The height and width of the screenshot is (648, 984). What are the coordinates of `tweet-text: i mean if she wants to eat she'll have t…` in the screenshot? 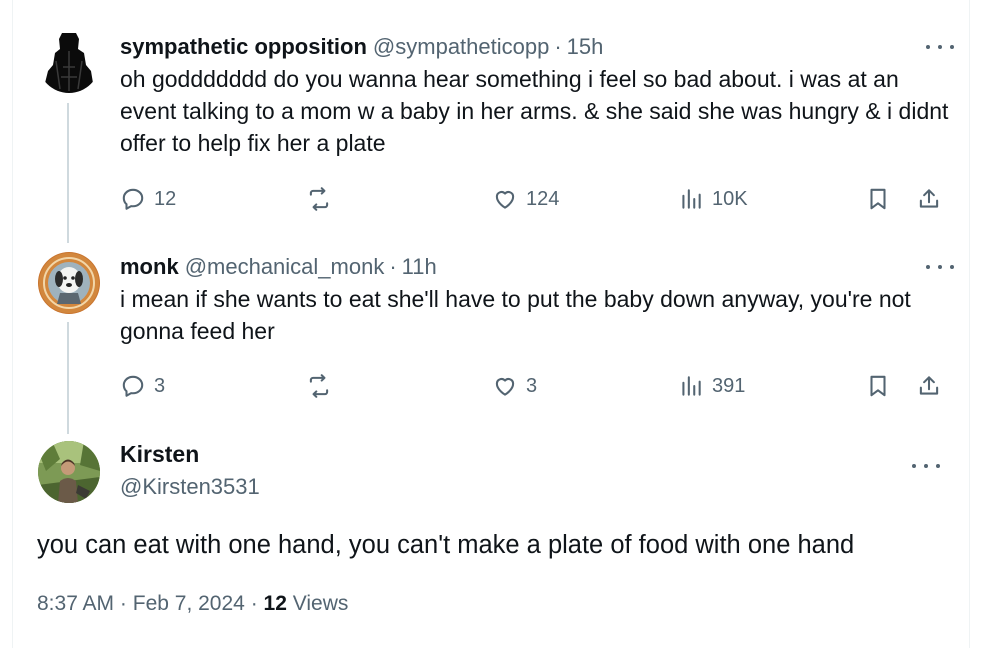 It's located at (515, 315).